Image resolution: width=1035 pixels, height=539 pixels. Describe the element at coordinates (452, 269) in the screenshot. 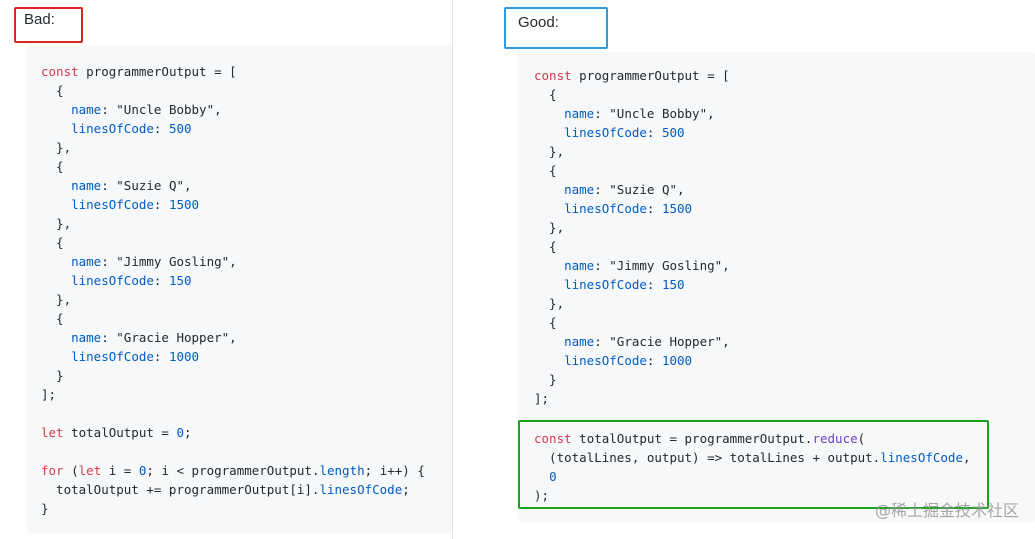

I see `panel-divider-left` at that location.